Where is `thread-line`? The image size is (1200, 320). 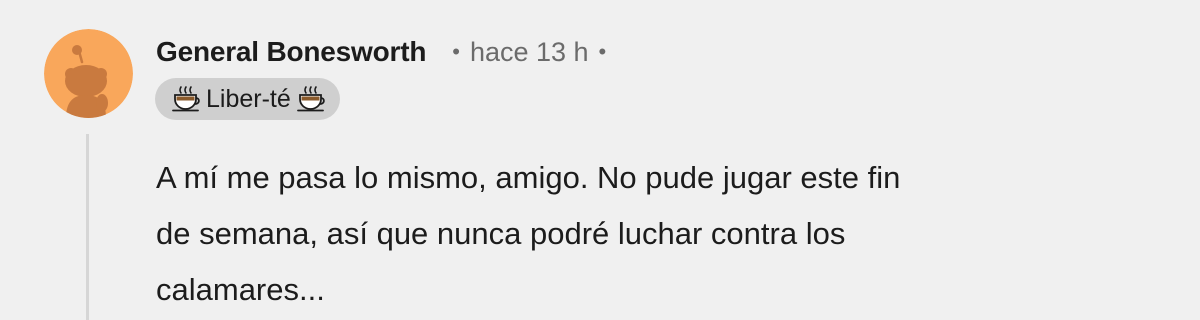
thread-line is located at coordinates (87, 227).